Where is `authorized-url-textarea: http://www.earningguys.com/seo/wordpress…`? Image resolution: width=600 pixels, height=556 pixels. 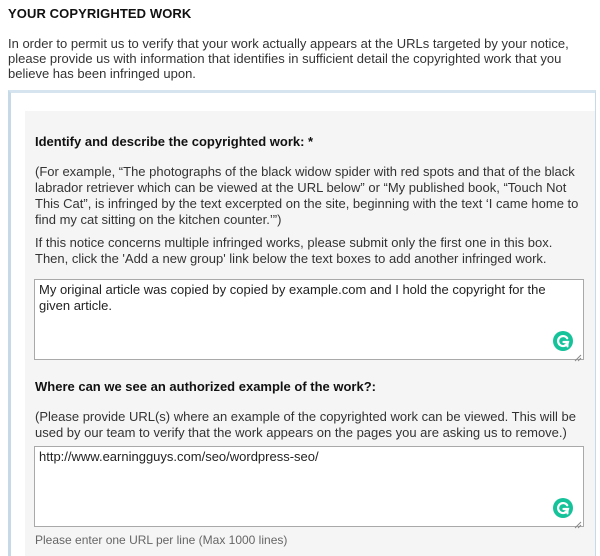
authorized-url-textarea: http://www.earningguys.com/seo/wordpress… is located at coordinates (309, 487).